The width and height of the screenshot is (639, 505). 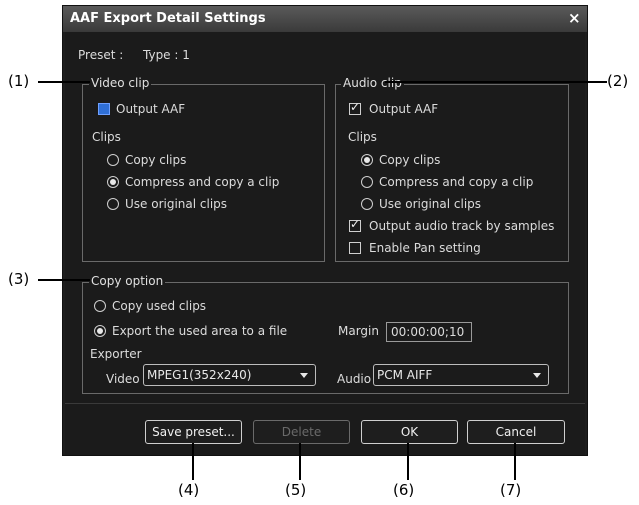 I want to click on window-title: AAF Export Detail Settings, so click(x=168, y=18).